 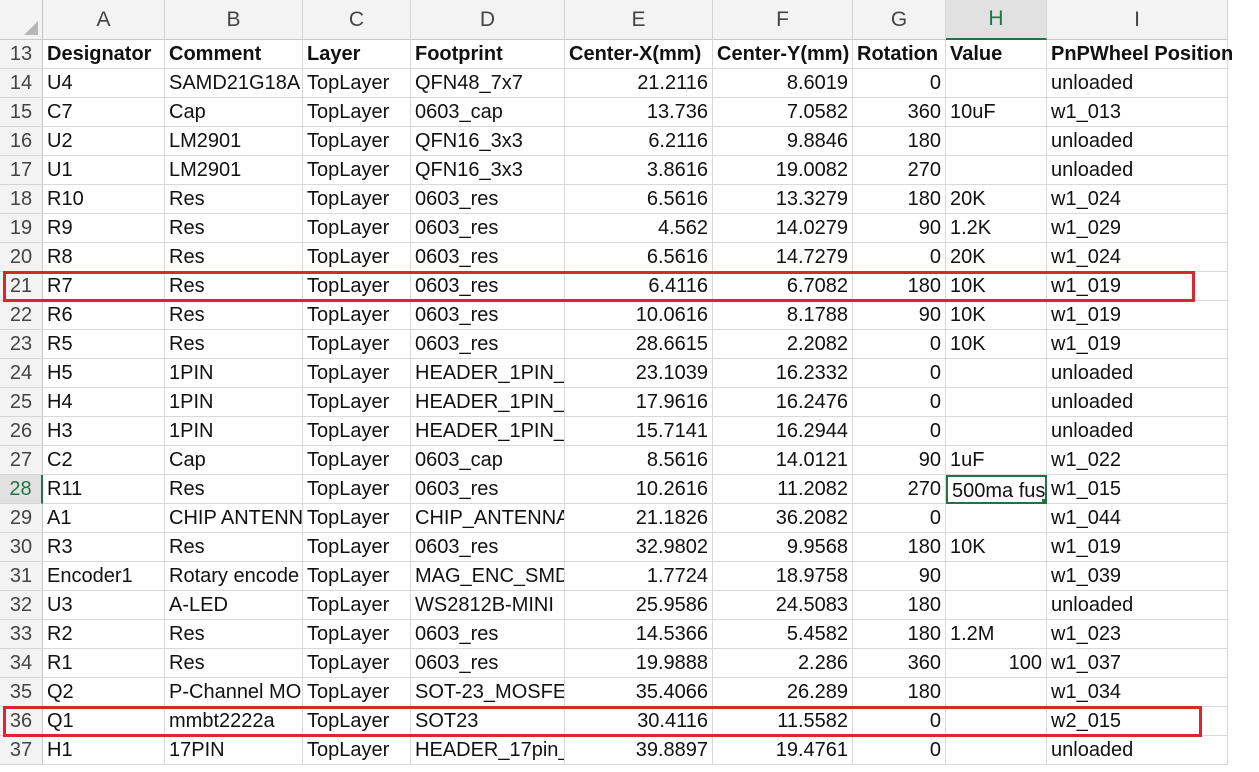 What do you see at coordinates (899, 170) in the screenshot?
I see `cell-g17: 270` at bounding box center [899, 170].